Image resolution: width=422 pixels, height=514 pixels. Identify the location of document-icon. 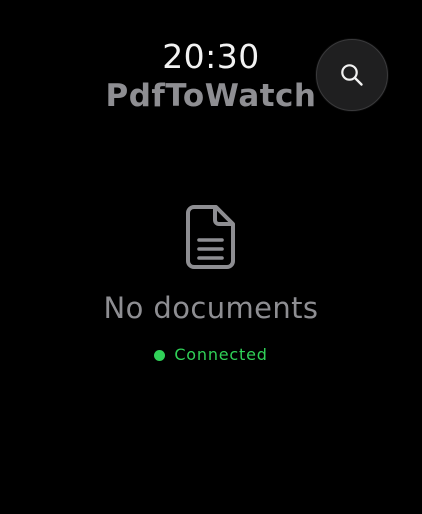
(210, 237).